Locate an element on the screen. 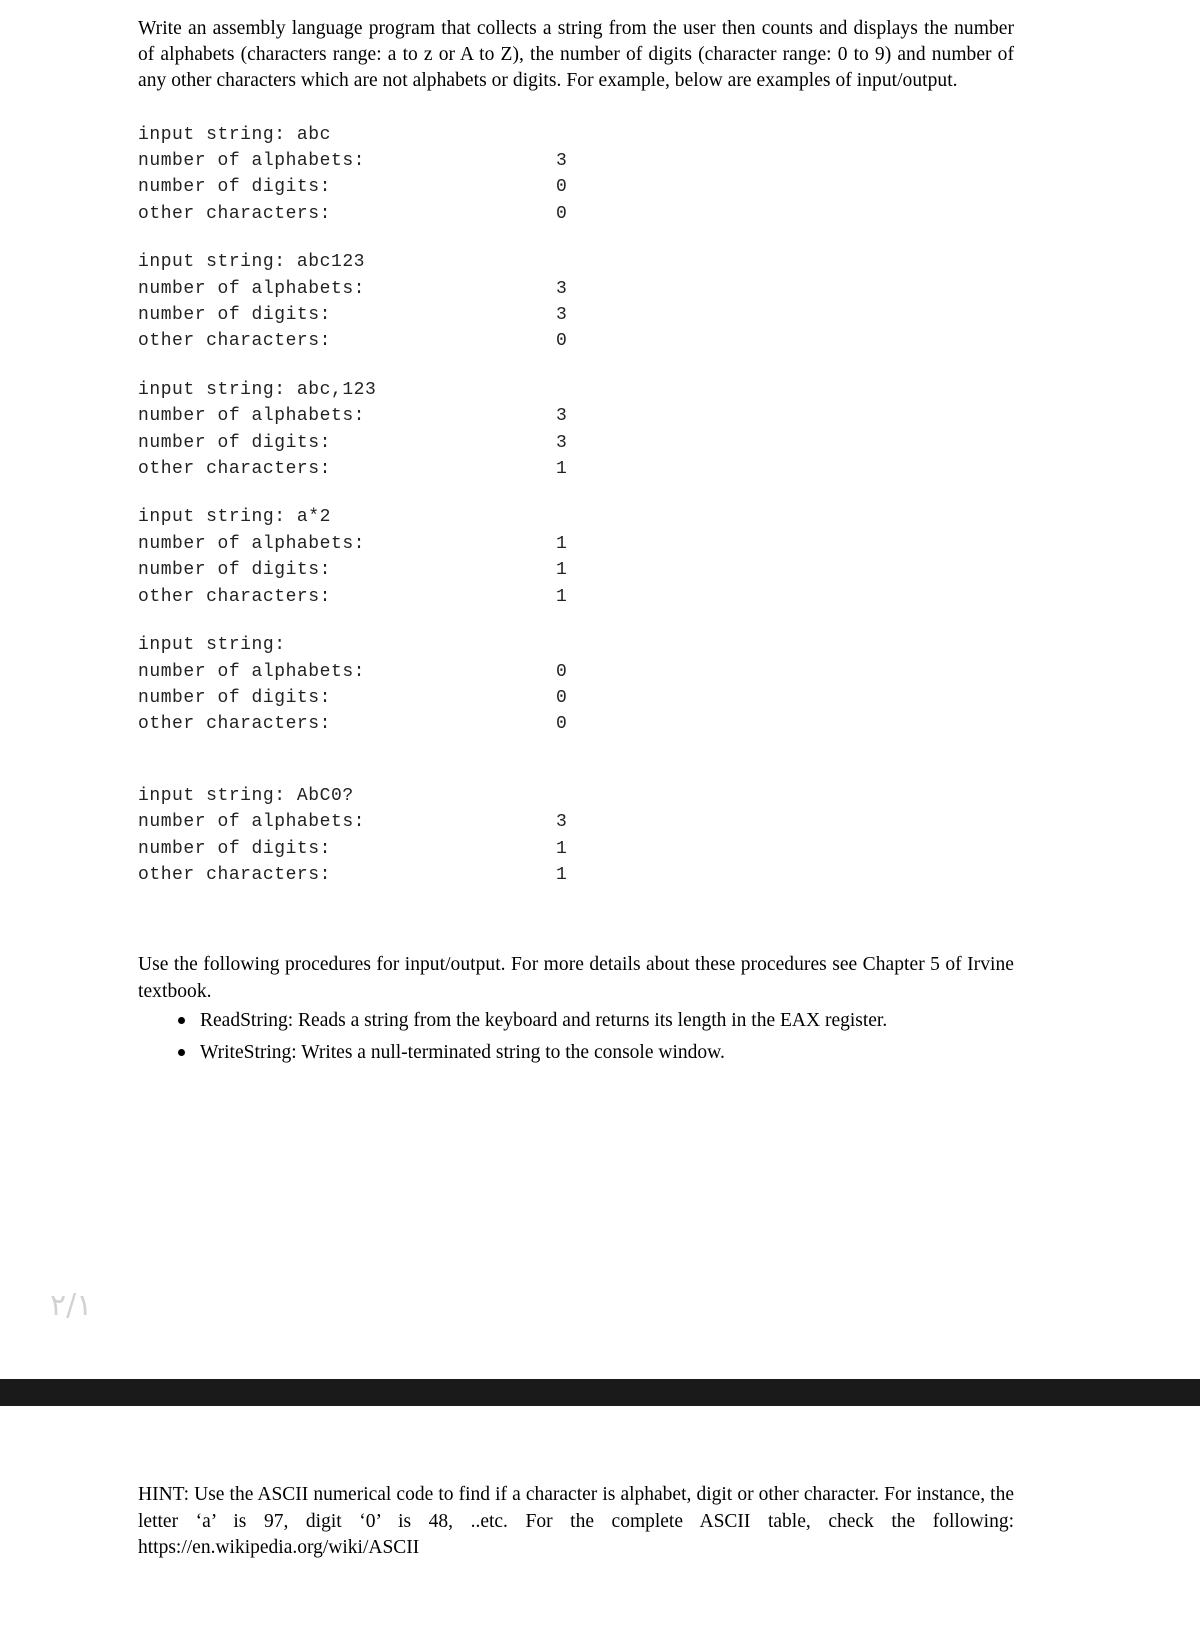 This screenshot has width=1200, height=1632. example-input-line: input string: a*2 is located at coordinates (234, 517).